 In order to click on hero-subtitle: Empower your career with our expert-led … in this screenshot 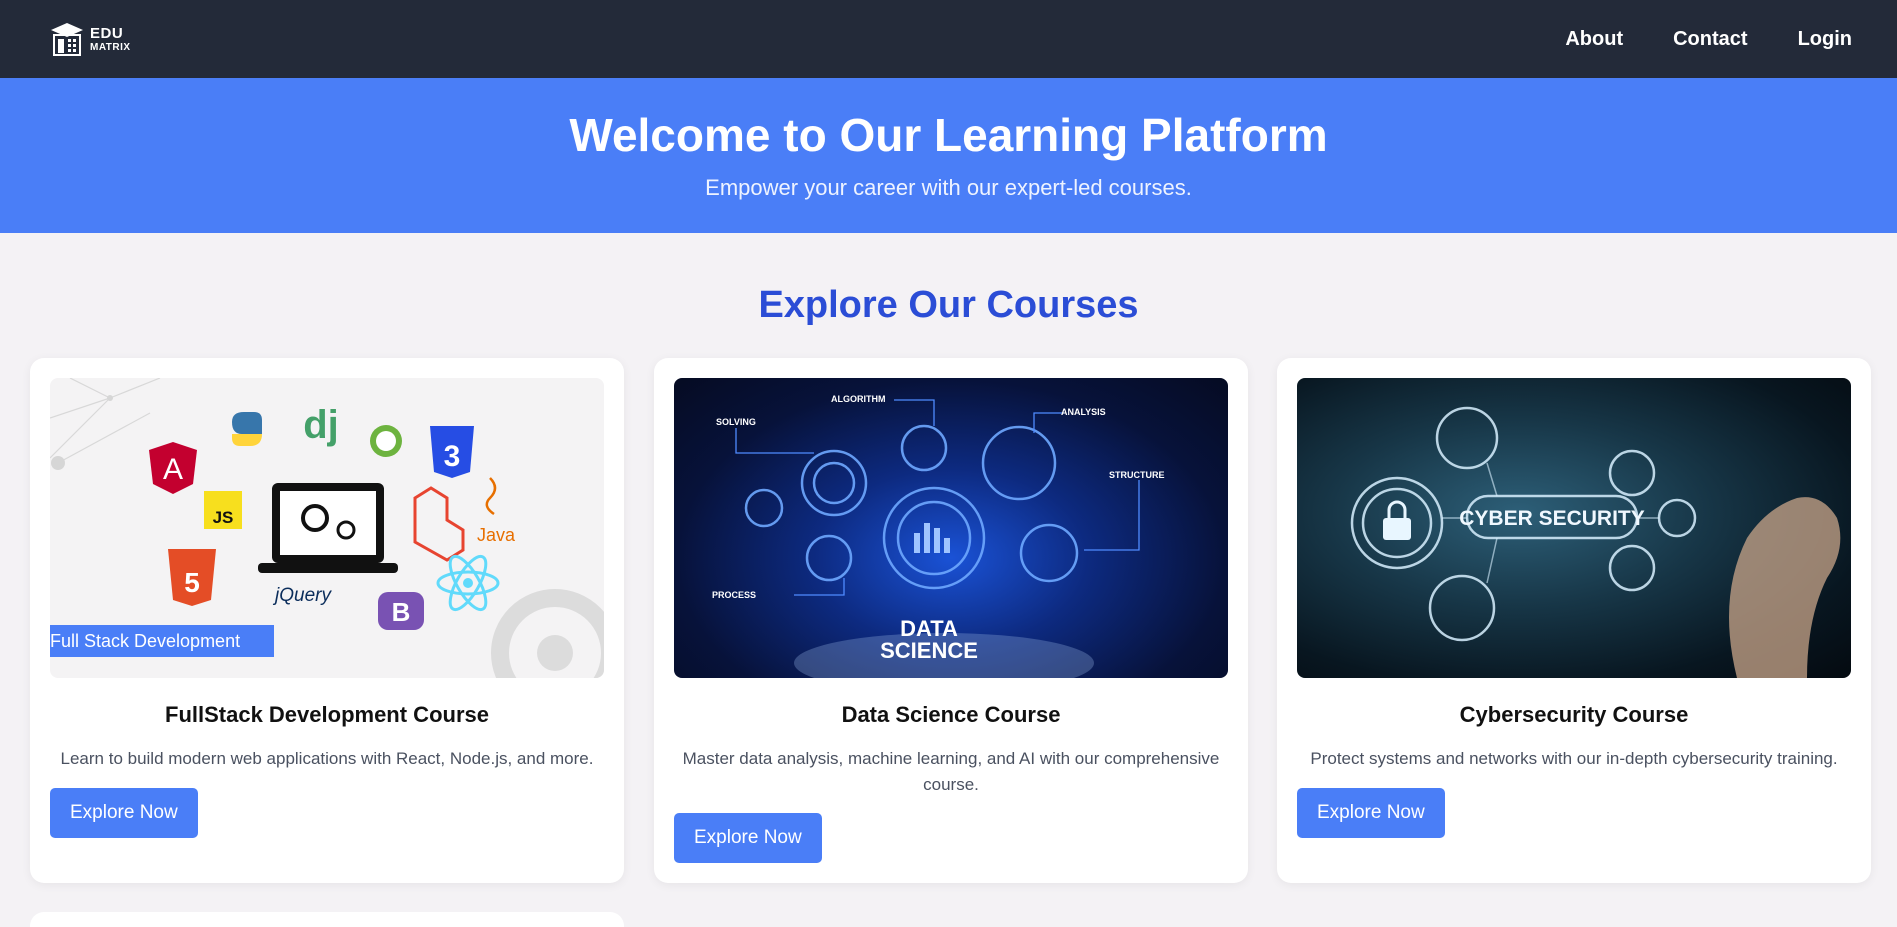, I will do `click(948, 187)`.